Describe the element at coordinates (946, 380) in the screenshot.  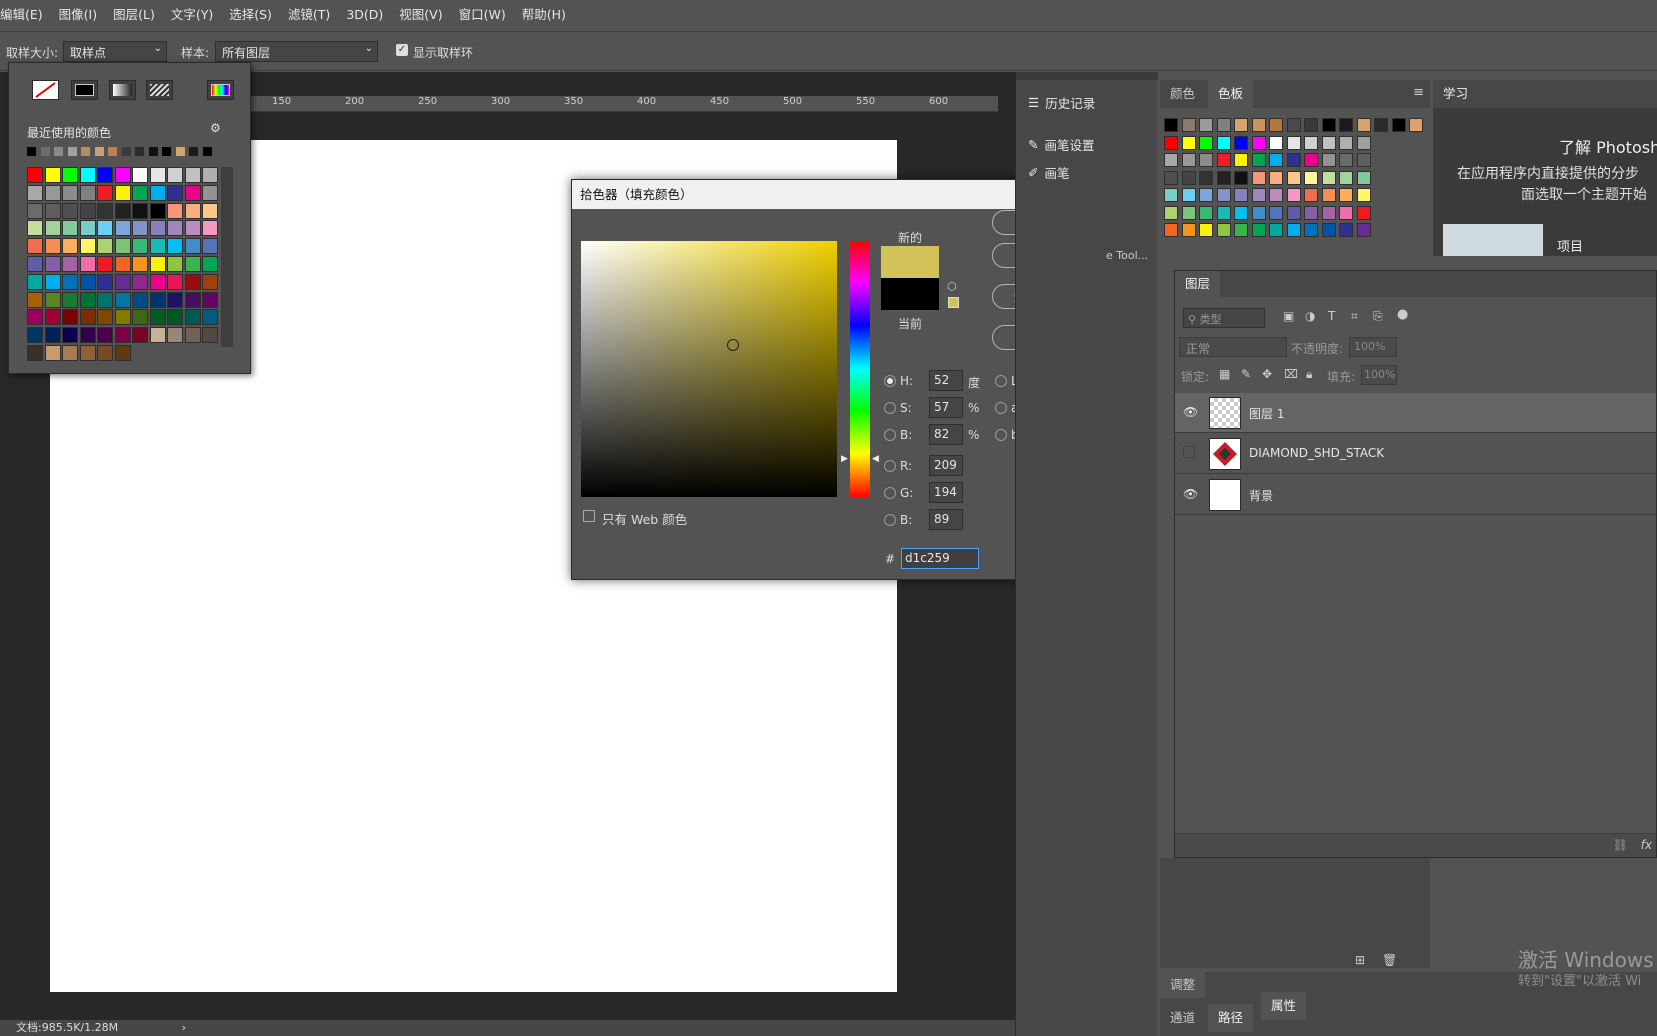
I see `h-field: 52` at that location.